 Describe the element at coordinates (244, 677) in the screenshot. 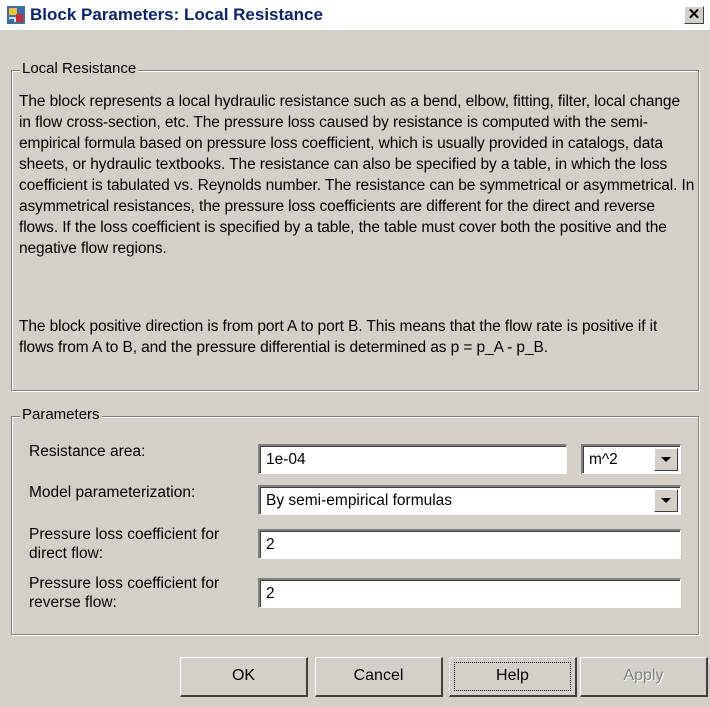

I see `ok-button: OK` at that location.